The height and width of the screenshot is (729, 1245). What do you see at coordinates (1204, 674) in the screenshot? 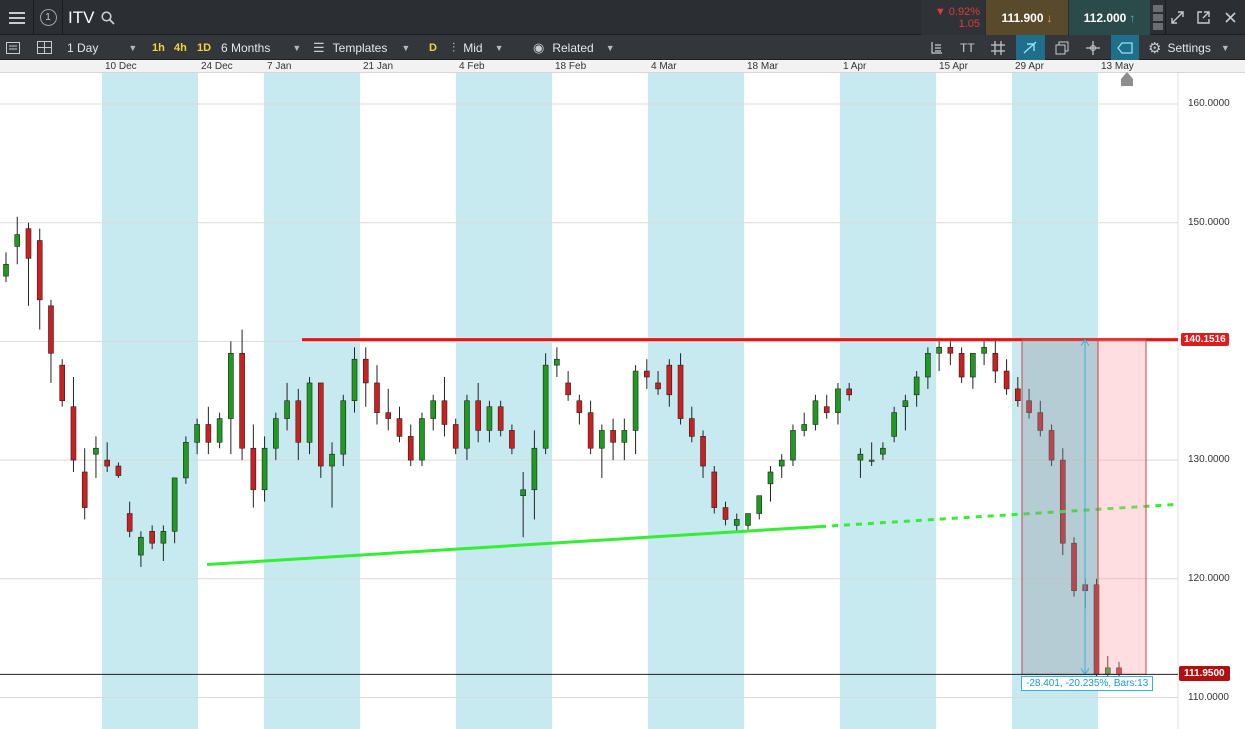
I see `last-price-tag: 111.9500` at bounding box center [1204, 674].